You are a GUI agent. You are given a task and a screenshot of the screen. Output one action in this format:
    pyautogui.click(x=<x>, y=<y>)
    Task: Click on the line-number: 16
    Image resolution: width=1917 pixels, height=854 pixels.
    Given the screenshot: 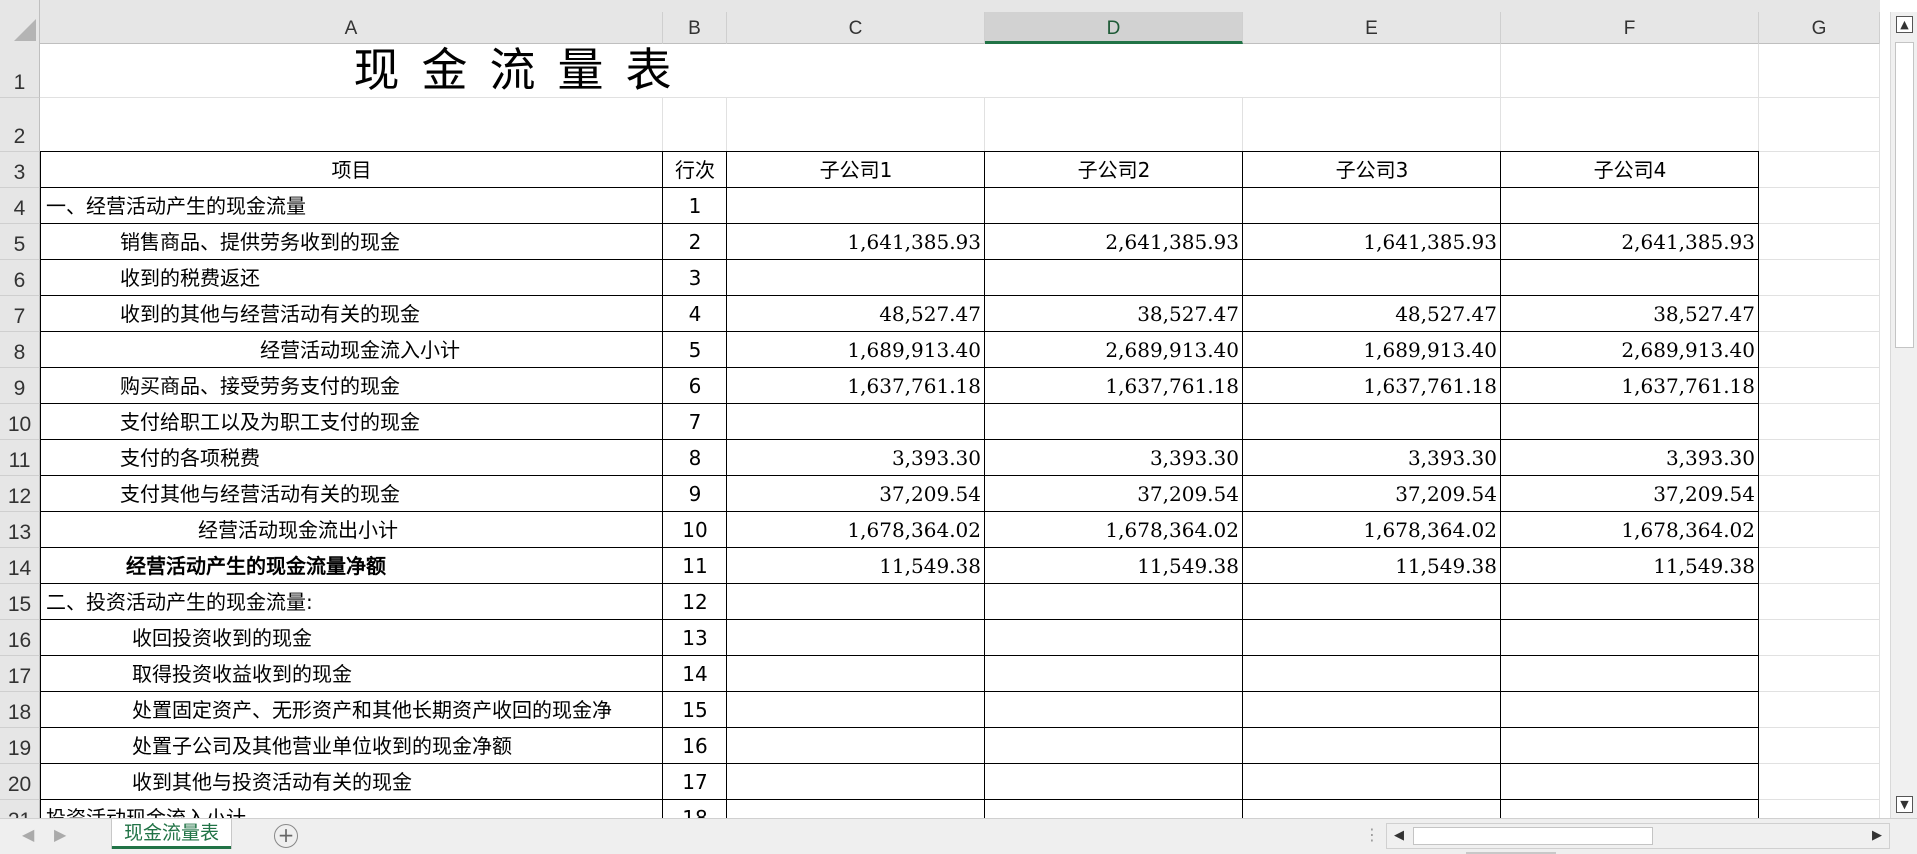 What is the action you would take?
    pyautogui.click(x=695, y=746)
    